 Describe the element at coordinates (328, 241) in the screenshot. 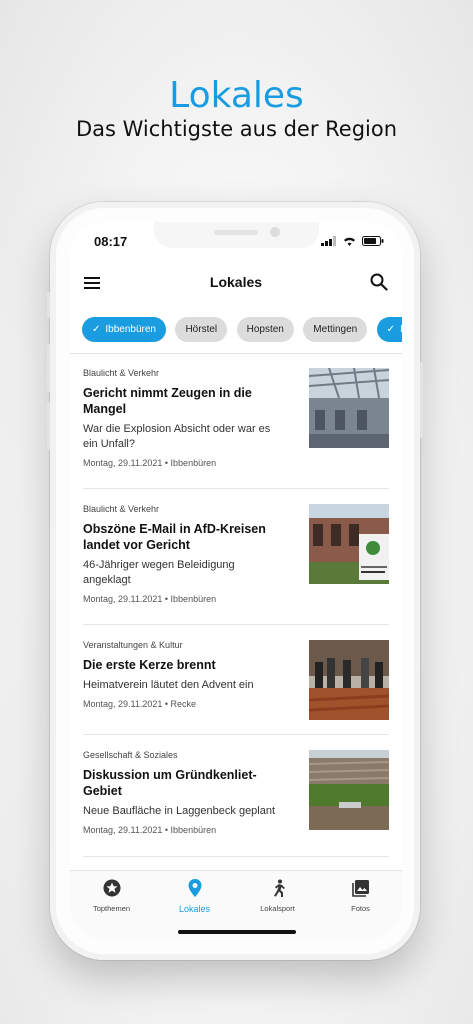

I see `signal-icon` at that location.